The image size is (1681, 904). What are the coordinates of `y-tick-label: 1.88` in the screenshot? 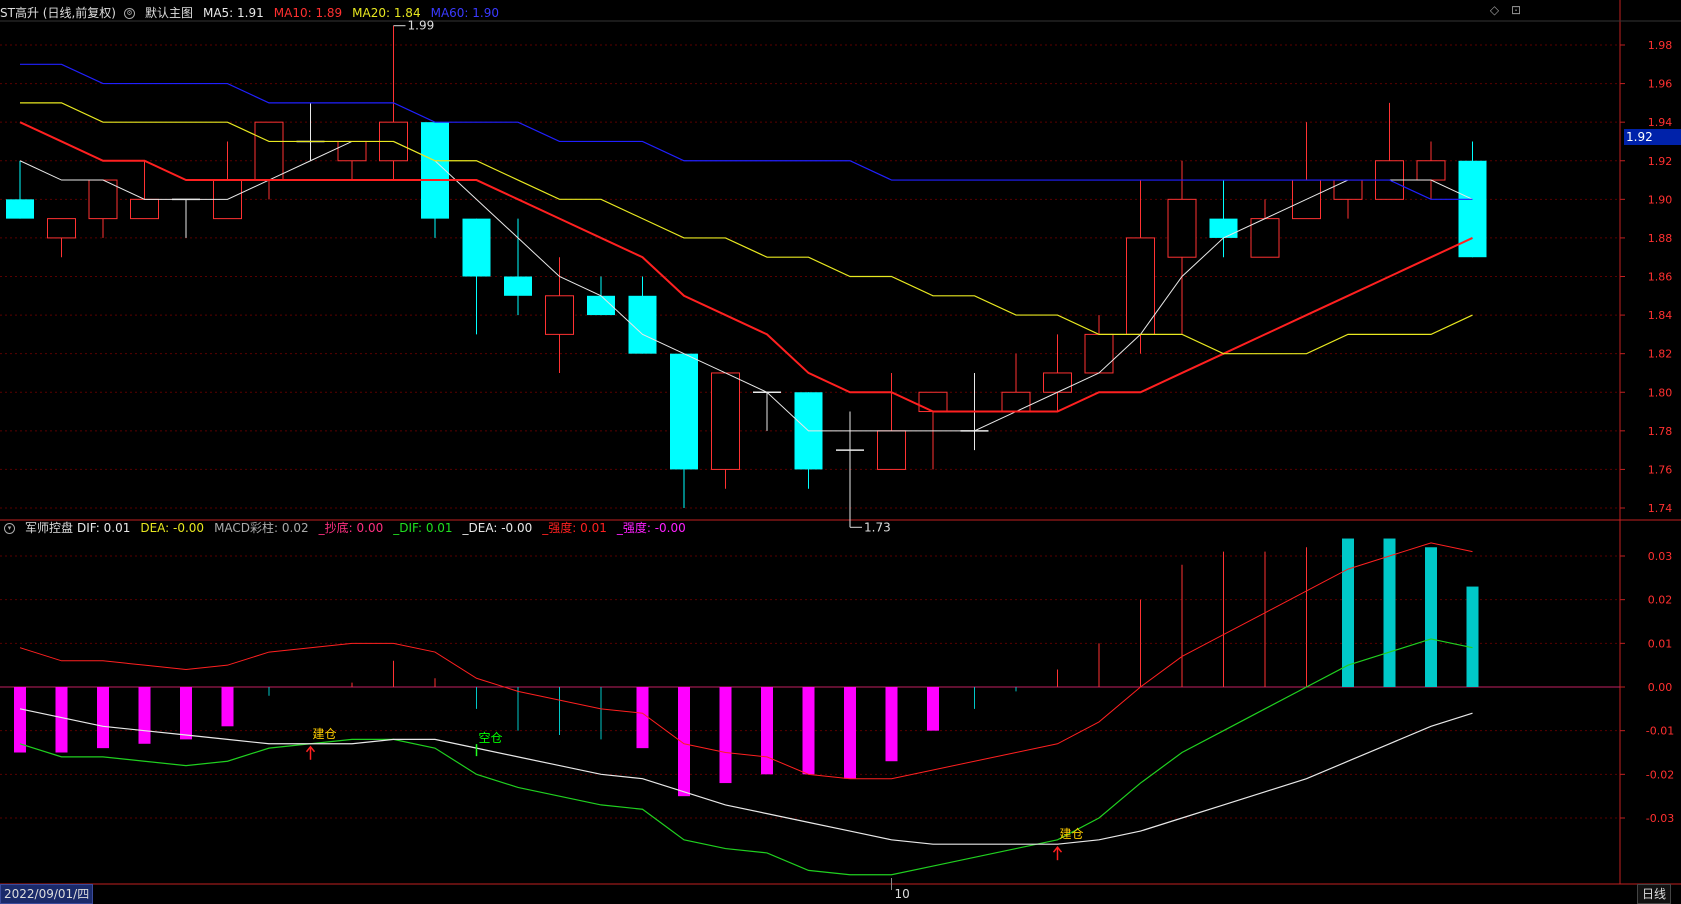 It's located at (1660, 238).